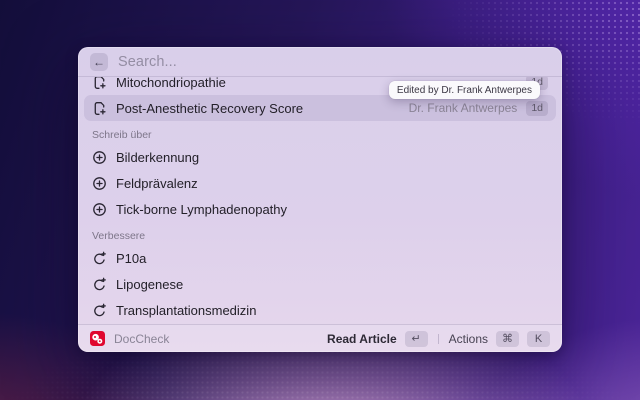  What do you see at coordinates (210, 108) in the screenshot?
I see `item-label: Post-Anesthetic Recovery Score` at bounding box center [210, 108].